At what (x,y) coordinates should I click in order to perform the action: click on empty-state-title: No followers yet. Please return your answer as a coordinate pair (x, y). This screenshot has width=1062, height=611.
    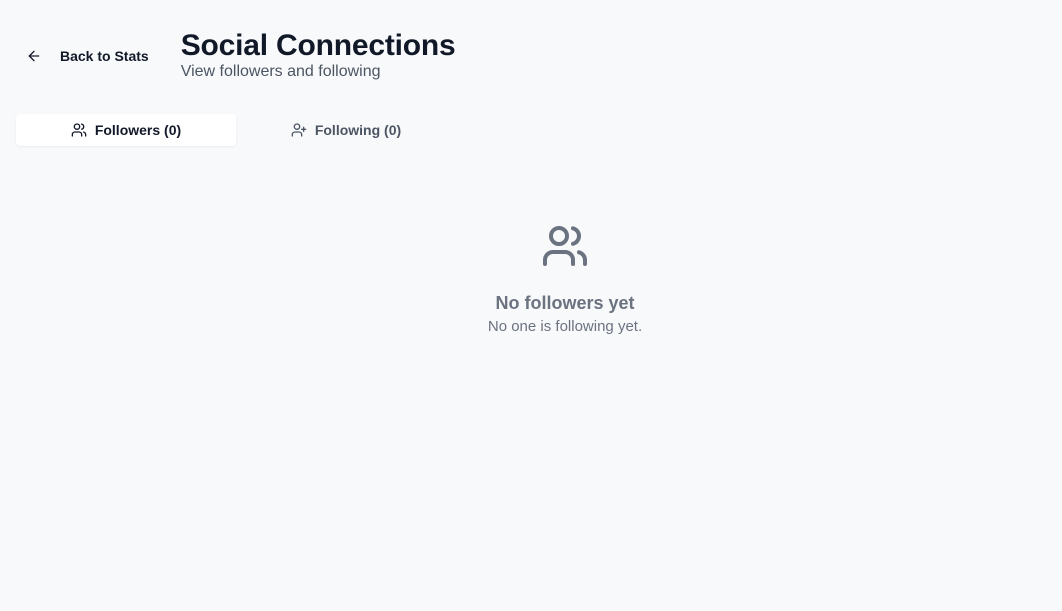
    Looking at the image, I should click on (565, 303).